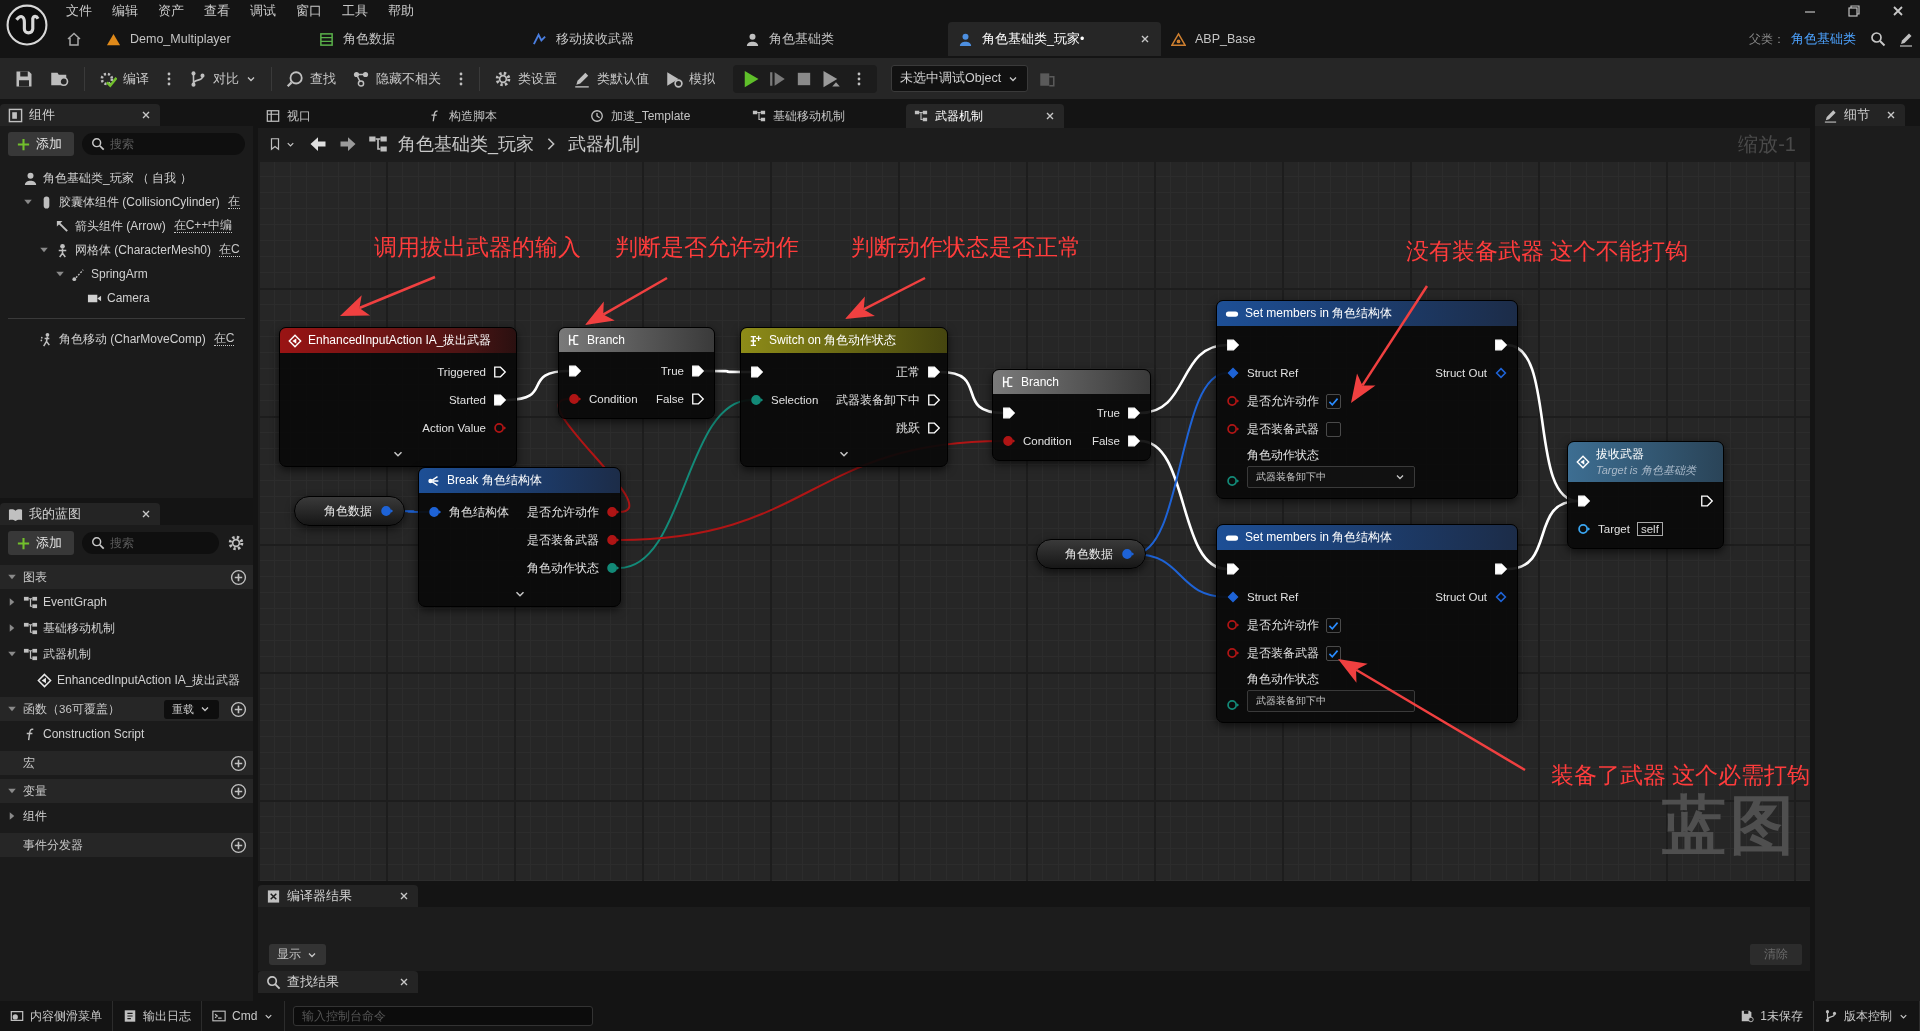 This screenshot has height=1031, width=1920. What do you see at coordinates (338, 896) in the screenshot?
I see `panel-tab: 编译器结果` at bounding box center [338, 896].